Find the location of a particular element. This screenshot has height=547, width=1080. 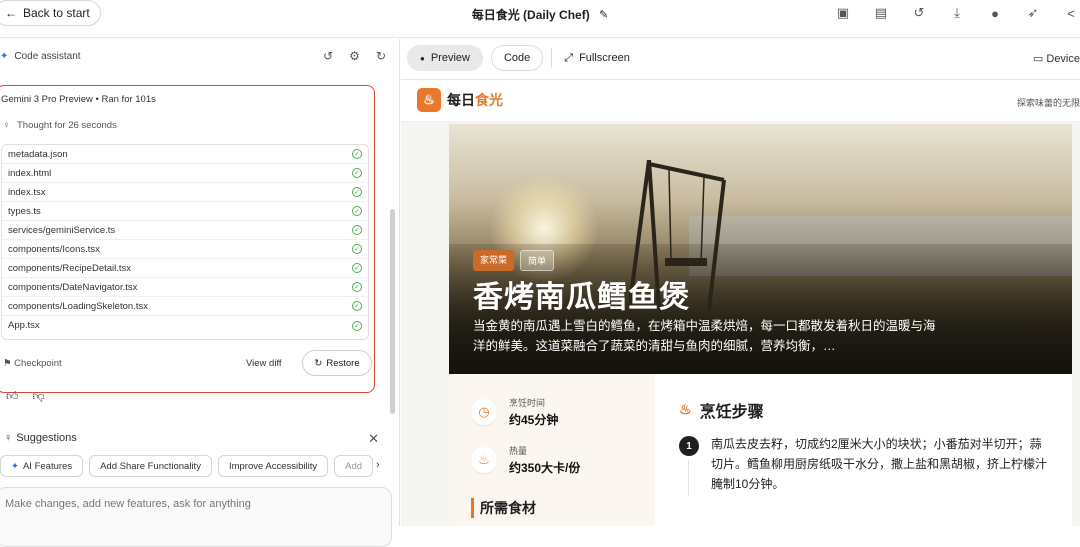

tagline: 探索味蕾的无限 is located at coordinates (1048, 103).